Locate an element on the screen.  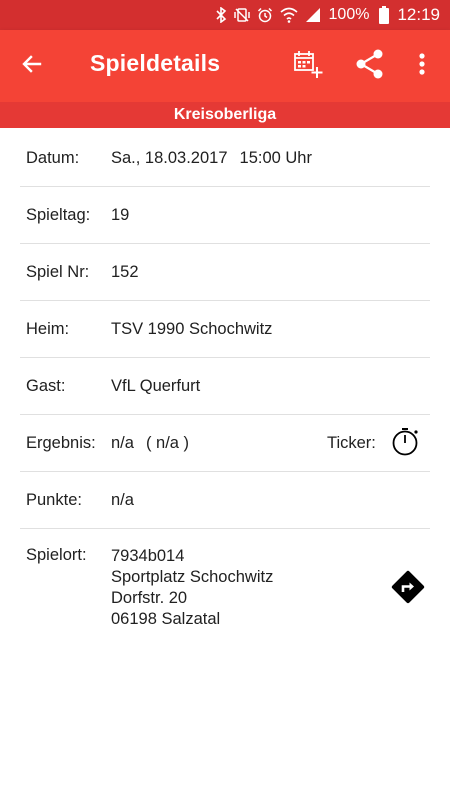
home-team-value: TSV 1990 Schochwitz is located at coordinates (192, 328).